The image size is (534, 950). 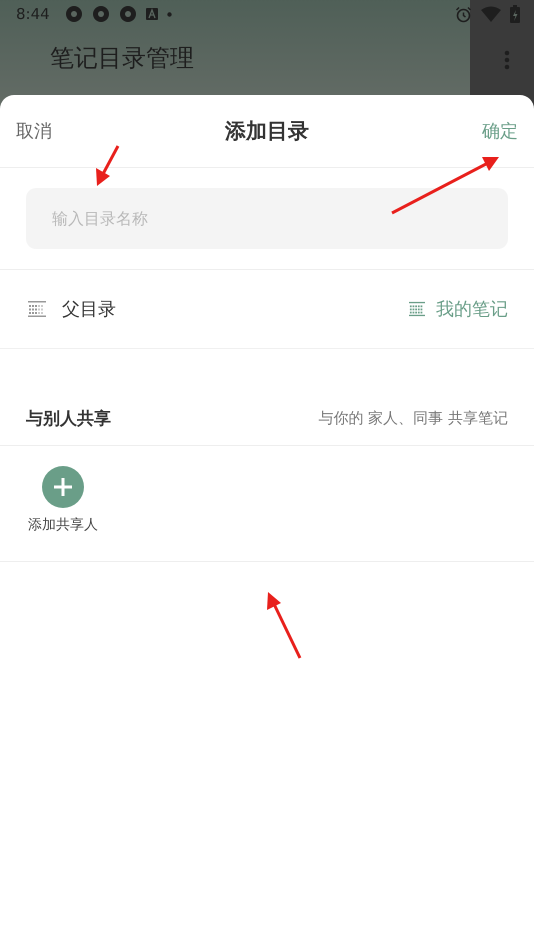 What do you see at coordinates (169, 14) in the screenshot?
I see `dot-icon` at bounding box center [169, 14].